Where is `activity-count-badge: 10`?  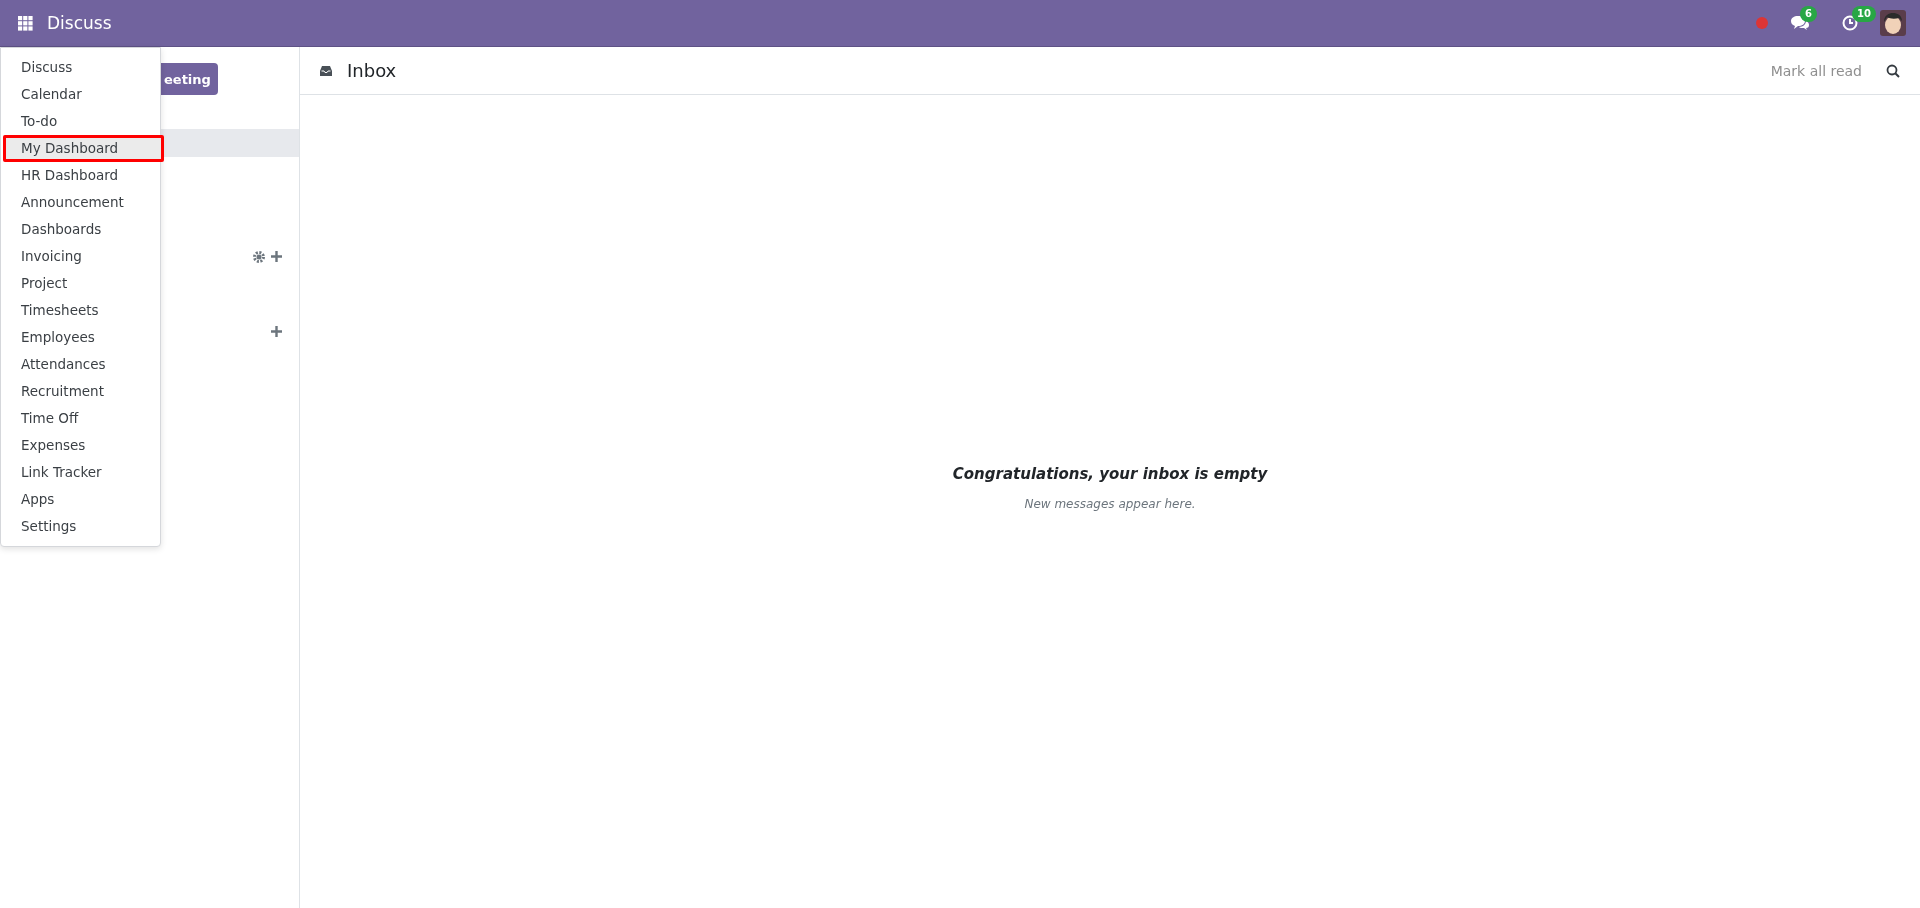 activity-count-badge: 10 is located at coordinates (1864, 14).